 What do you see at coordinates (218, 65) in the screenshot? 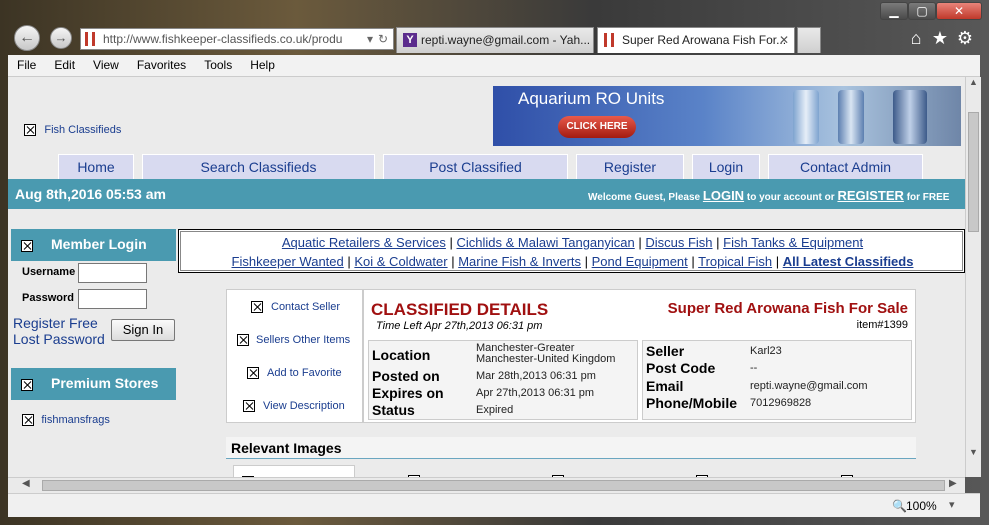
I see `menu-tools: Tools` at bounding box center [218, 65].